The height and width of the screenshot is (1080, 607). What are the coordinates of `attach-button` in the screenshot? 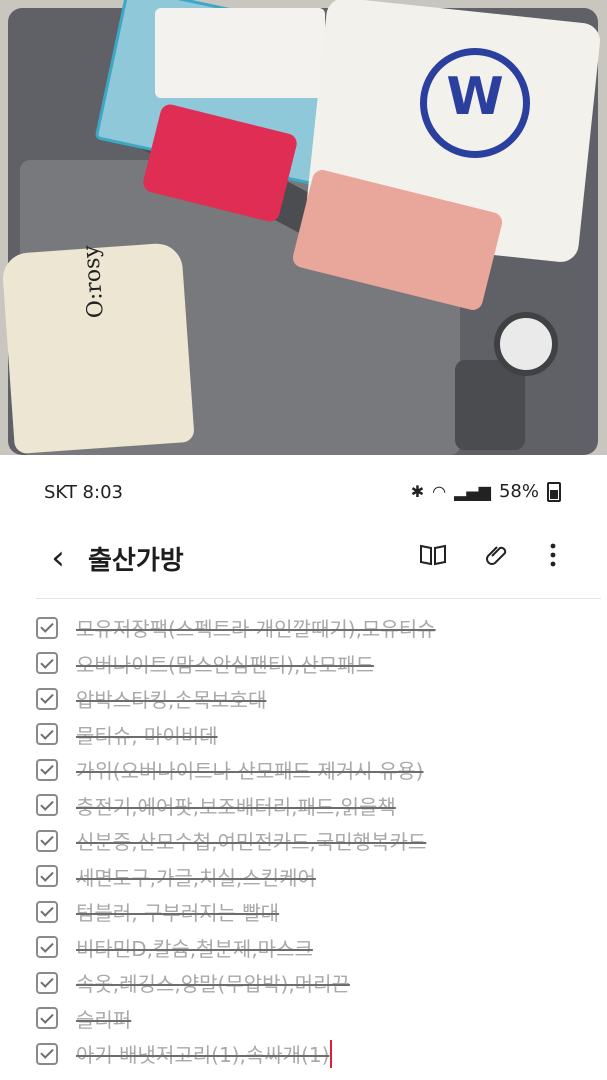 It's located at (497, 559).